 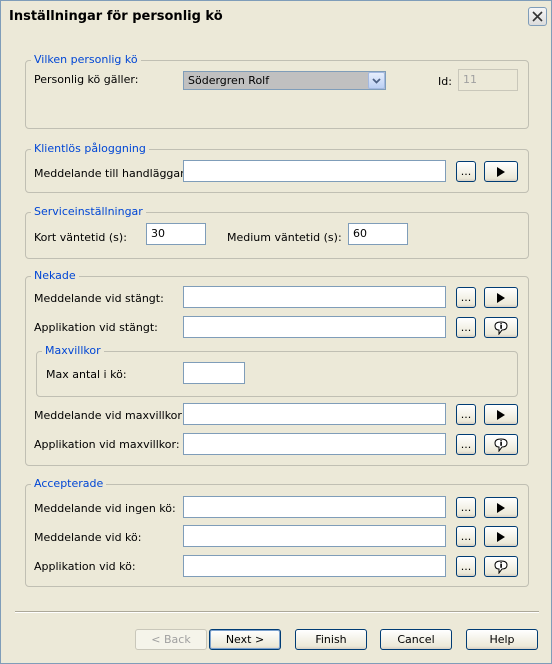 What do you see at coordinates (69, 483) in the screenshot?
I see `group-legend: Accepterade` at bounding box center [69, 483].